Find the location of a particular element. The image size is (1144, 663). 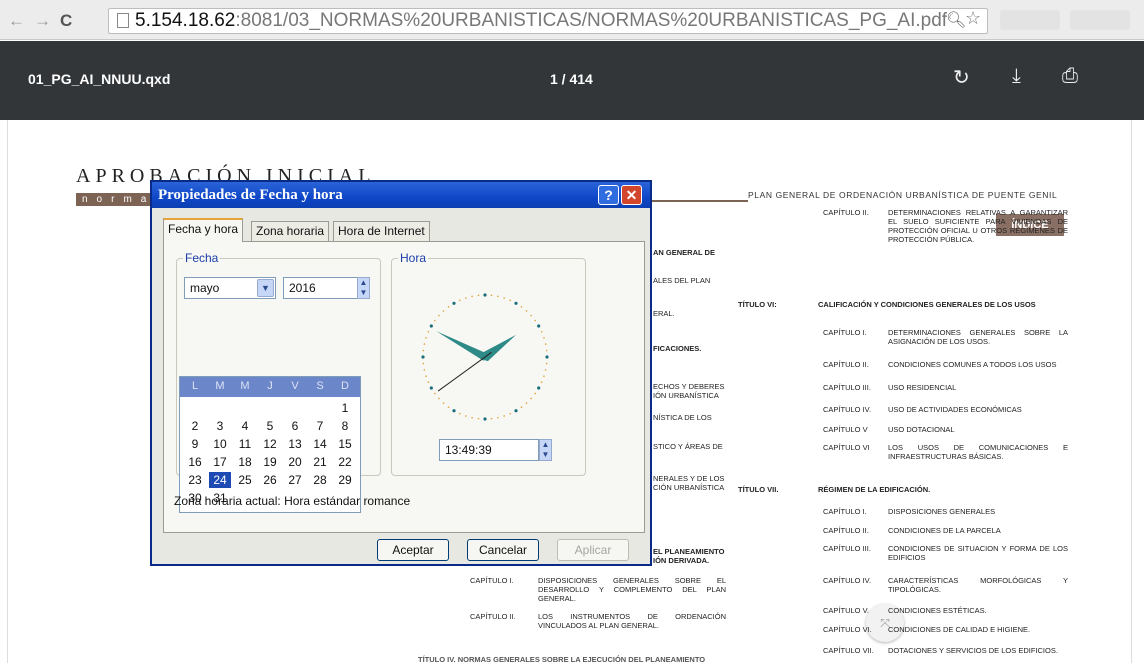

toc-label: CAPÍTULO V. is located at coordinates (846, 610).